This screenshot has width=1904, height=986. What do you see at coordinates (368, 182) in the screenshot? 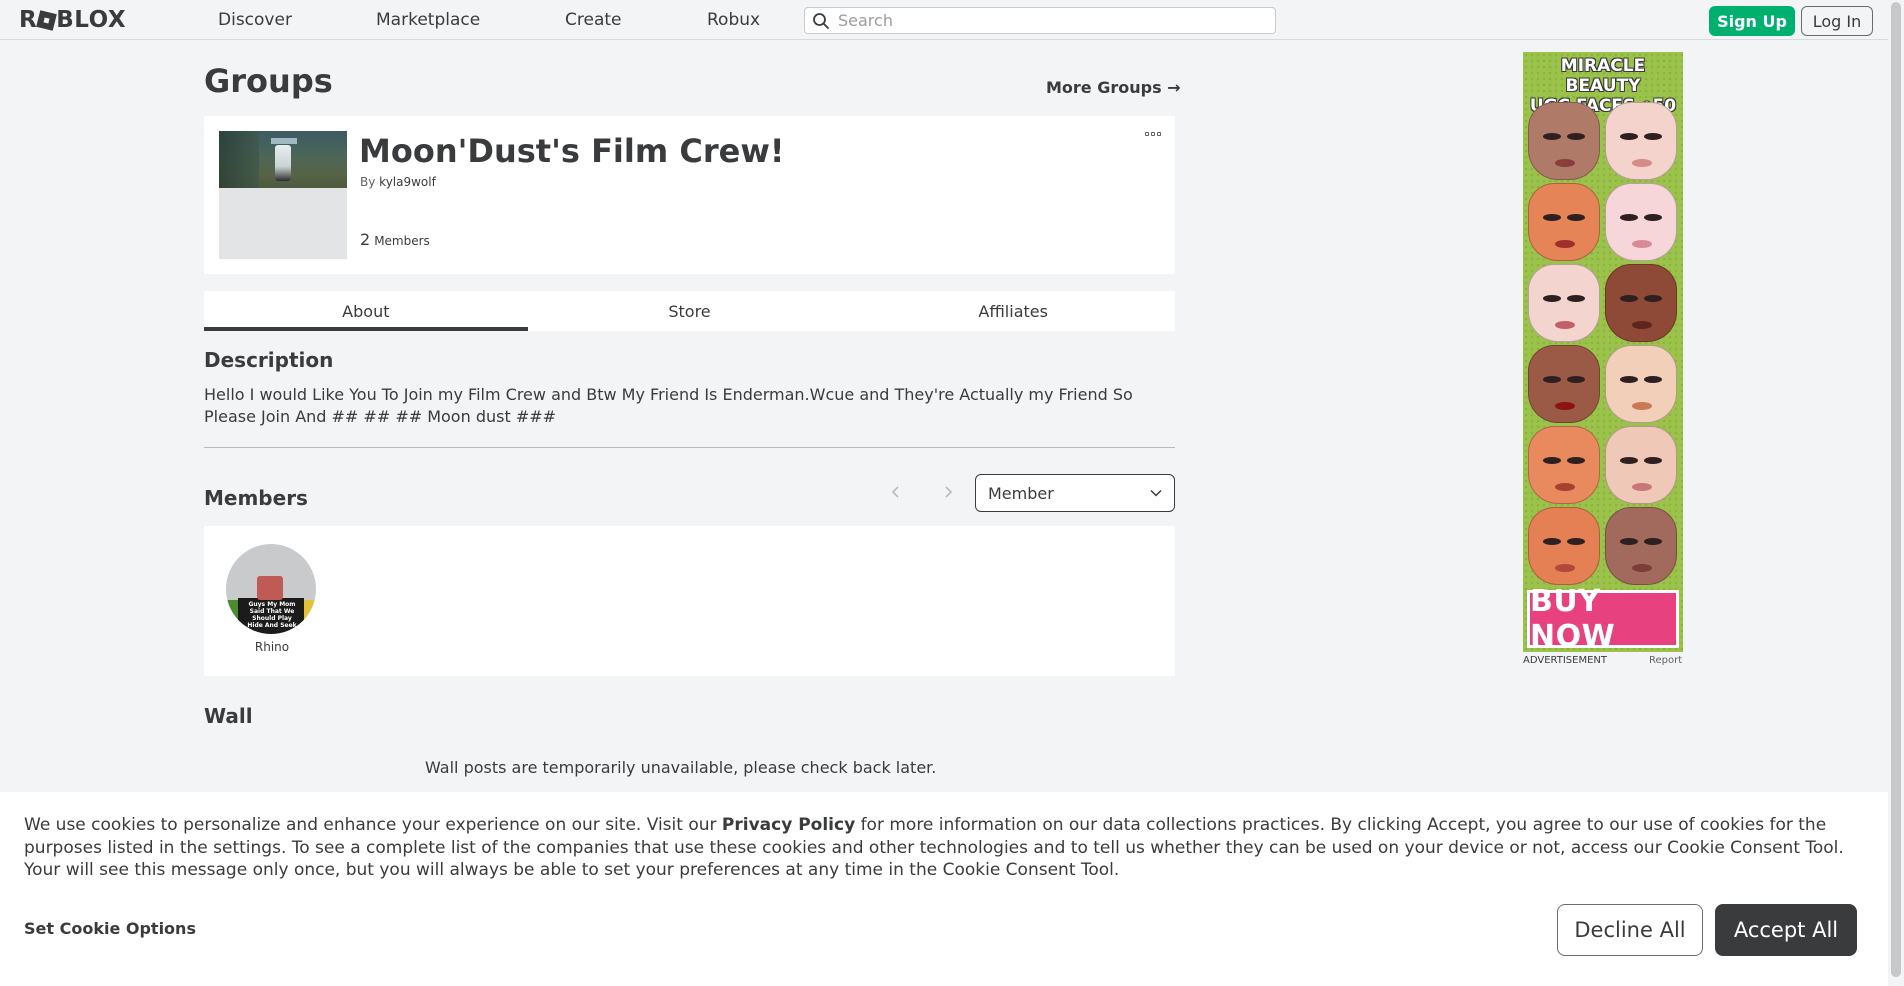
I see `owner-prefix: By` at bounding box center [368, 182].